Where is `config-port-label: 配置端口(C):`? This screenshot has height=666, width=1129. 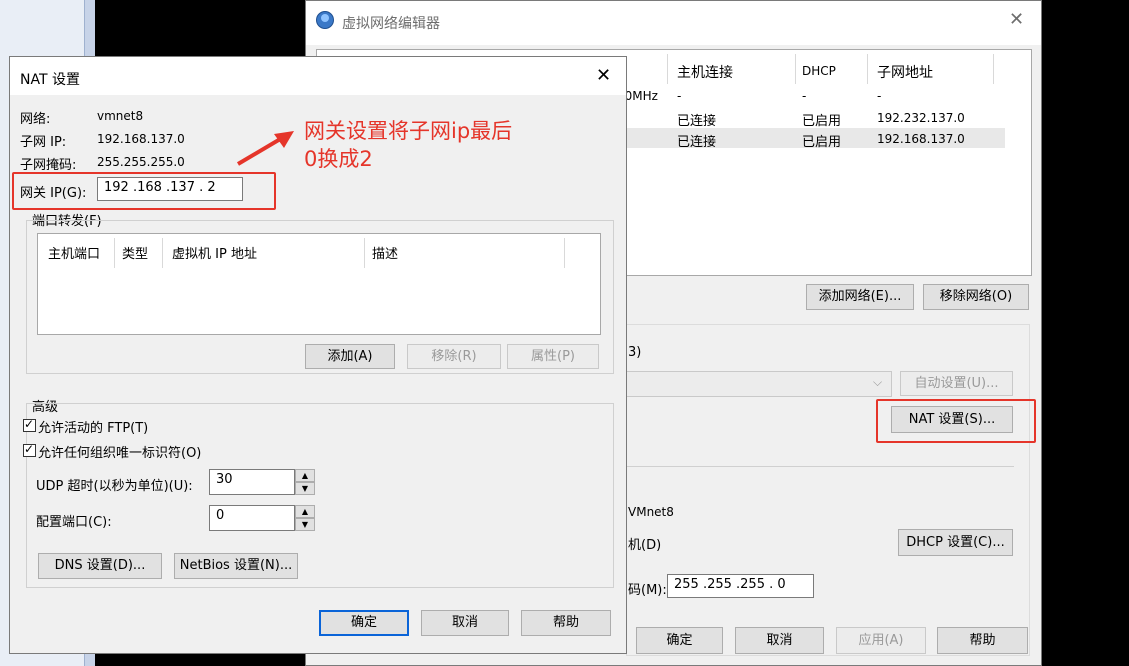 config-port-label: 配置端口(C): is located at coordinates (74, 522).